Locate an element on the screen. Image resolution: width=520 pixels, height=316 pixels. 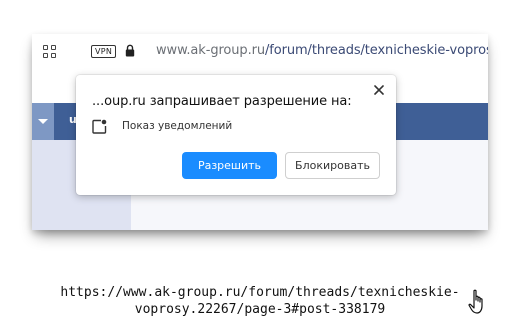
url-path: /forum/threads/texnicheskie-voprosy is located at coordinates (376, 50).